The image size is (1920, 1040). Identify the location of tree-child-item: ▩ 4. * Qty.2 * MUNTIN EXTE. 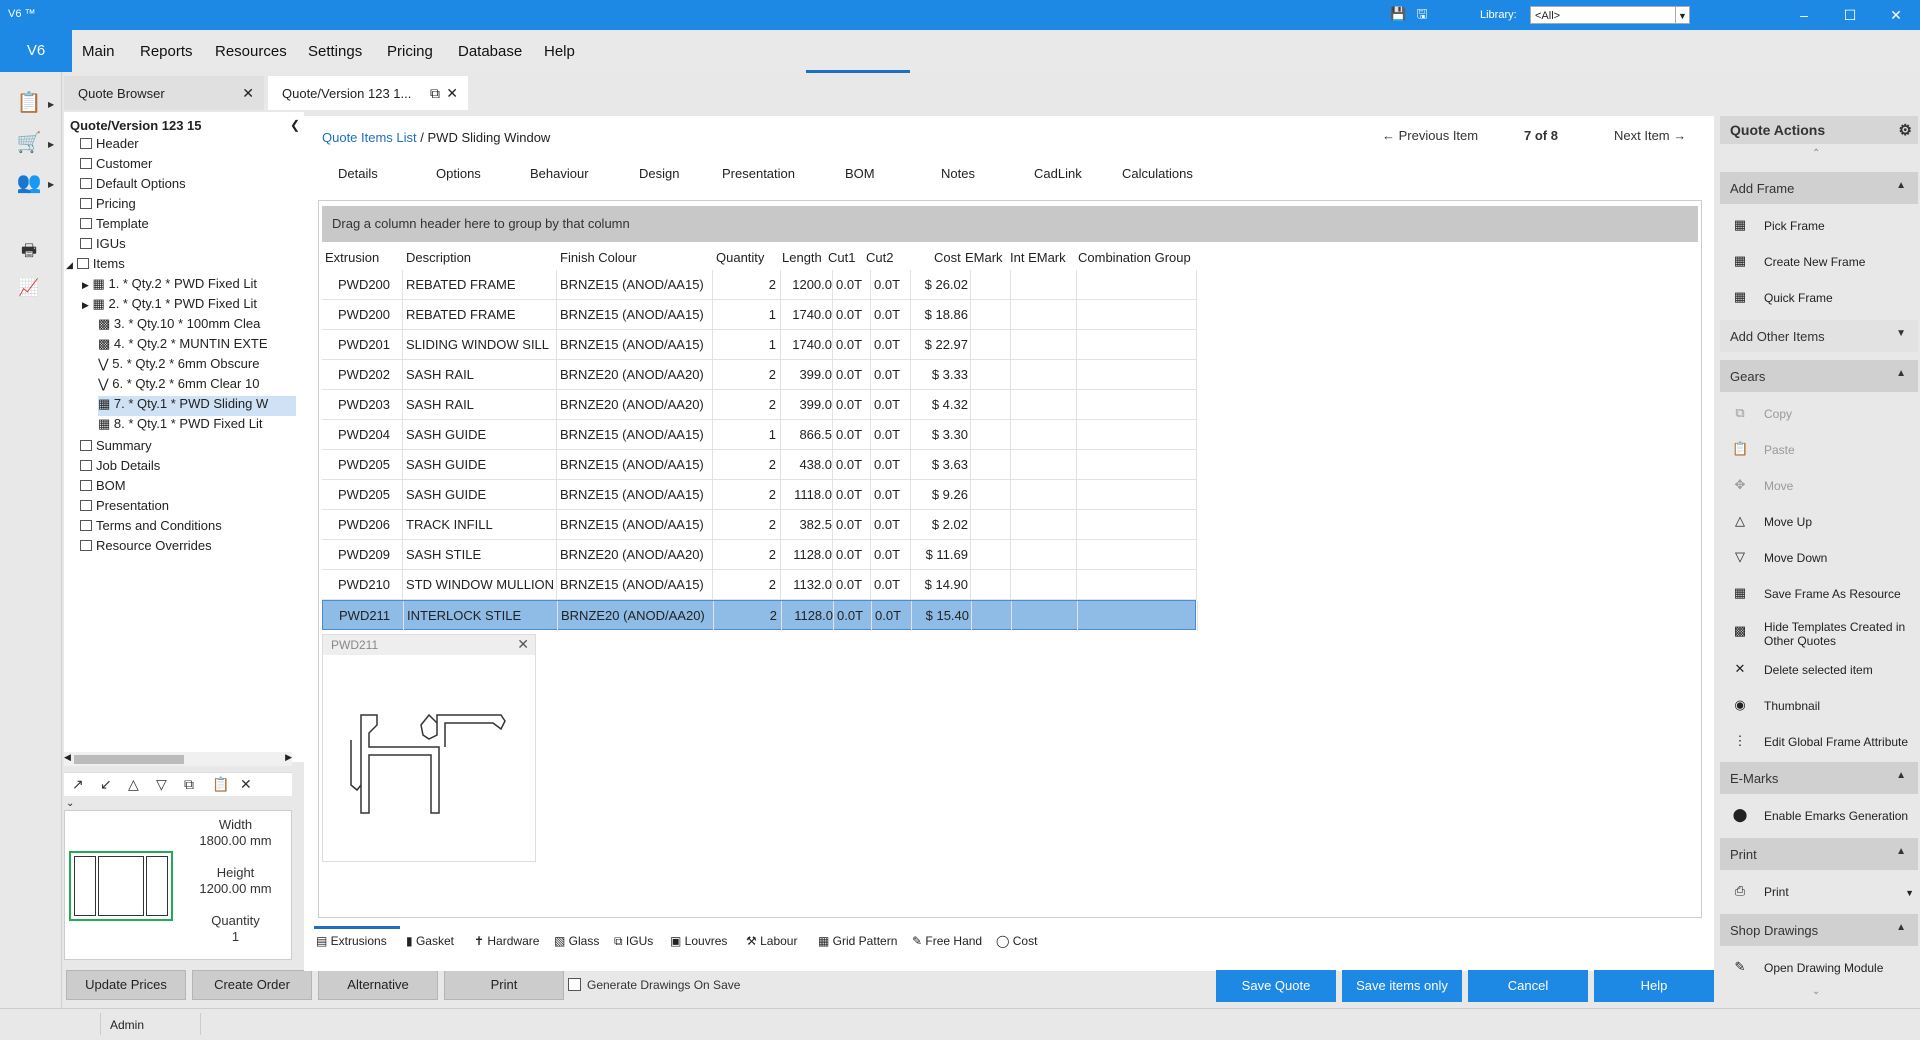
(214, 346).